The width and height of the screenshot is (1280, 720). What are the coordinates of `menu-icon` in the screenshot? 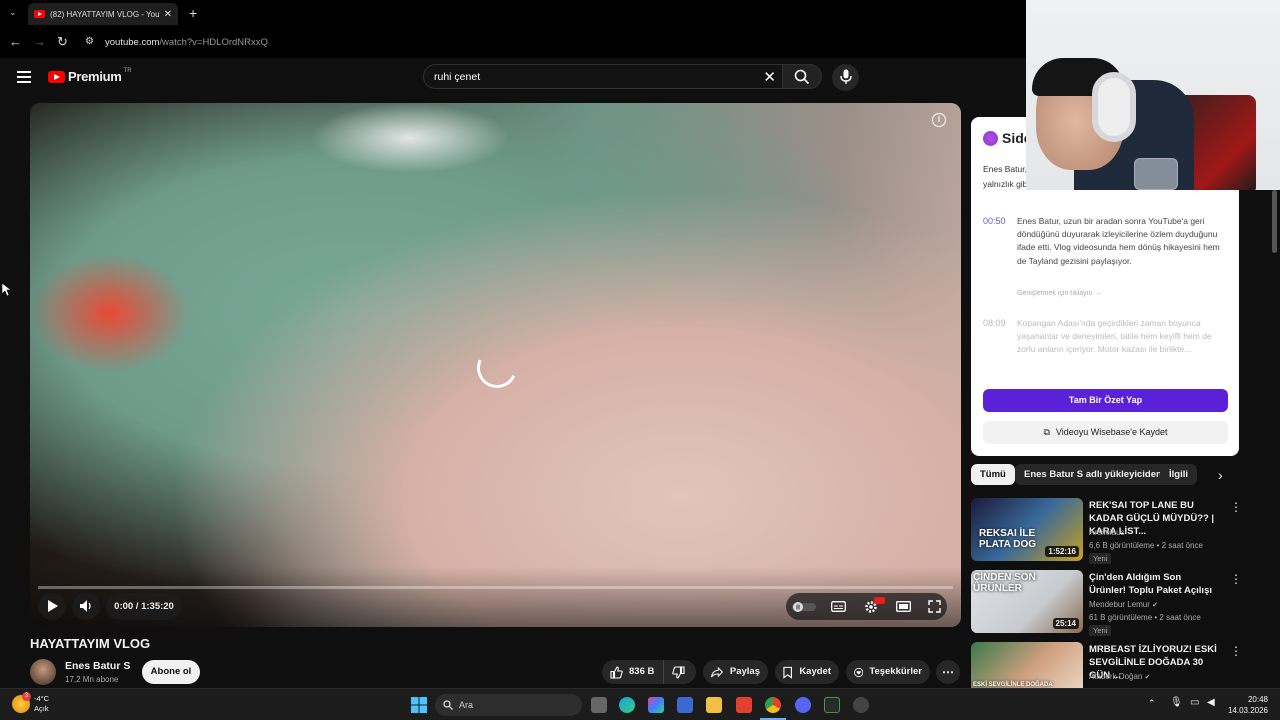 It's located at (24, 77).